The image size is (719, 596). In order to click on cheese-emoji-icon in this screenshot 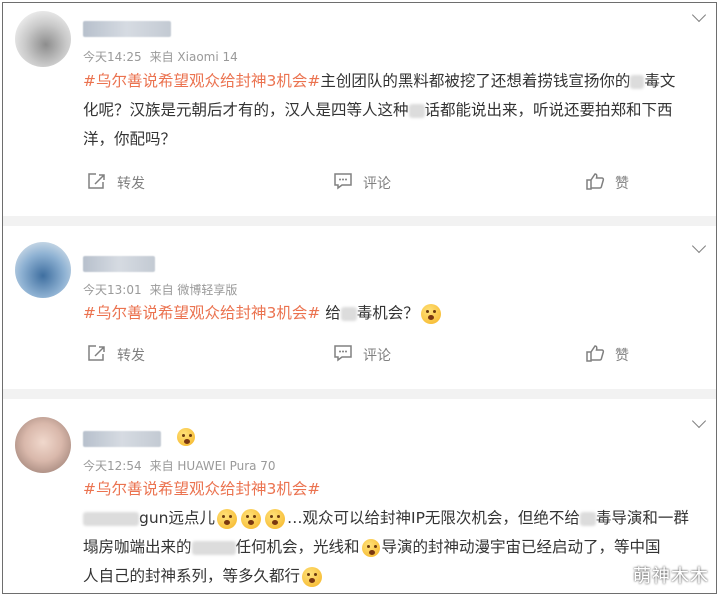, I will do `click(370, 547)`.